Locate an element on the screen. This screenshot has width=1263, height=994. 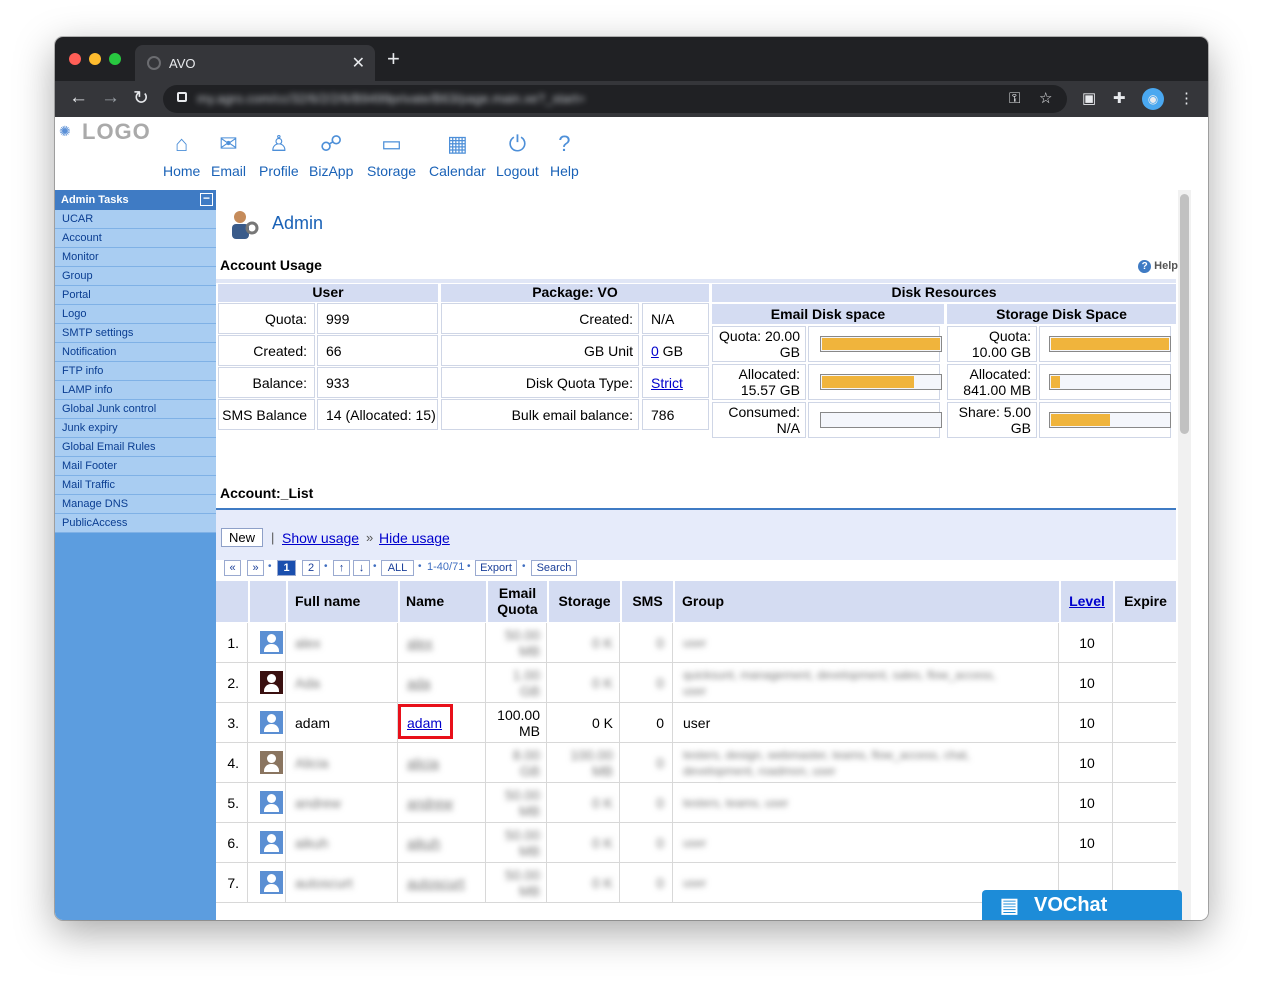
sidebar-item-notification: Notification is located at coordinates (135, 352).